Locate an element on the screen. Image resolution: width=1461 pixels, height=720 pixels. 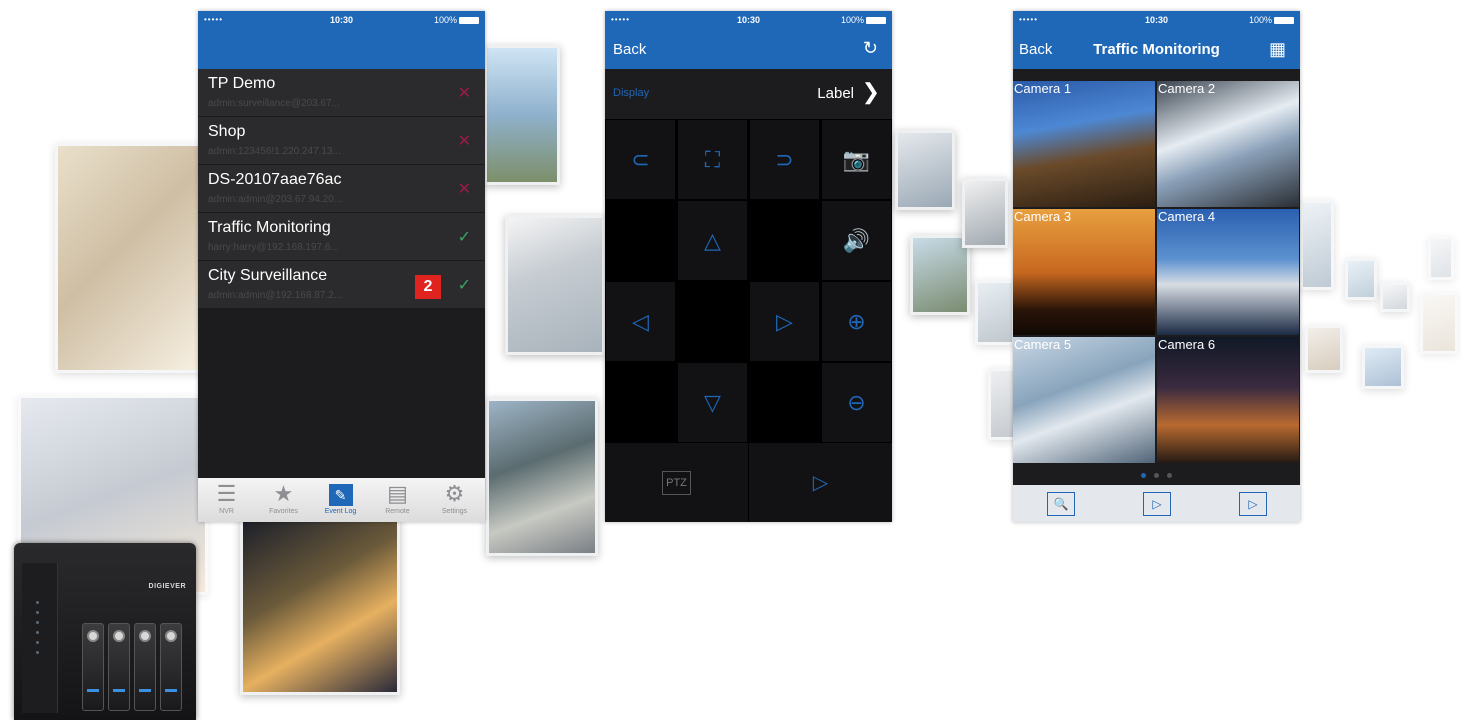
zoom-out-icon: ⊖ is located at coordinates (856, 402).